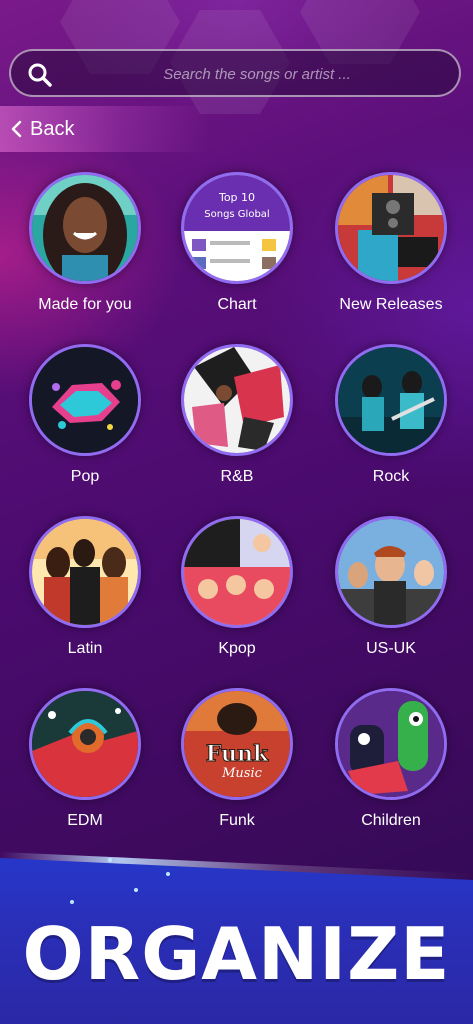 This screenshot has height=1024, width=473. I want to click on category-label: New Releases, so click(391, 304).